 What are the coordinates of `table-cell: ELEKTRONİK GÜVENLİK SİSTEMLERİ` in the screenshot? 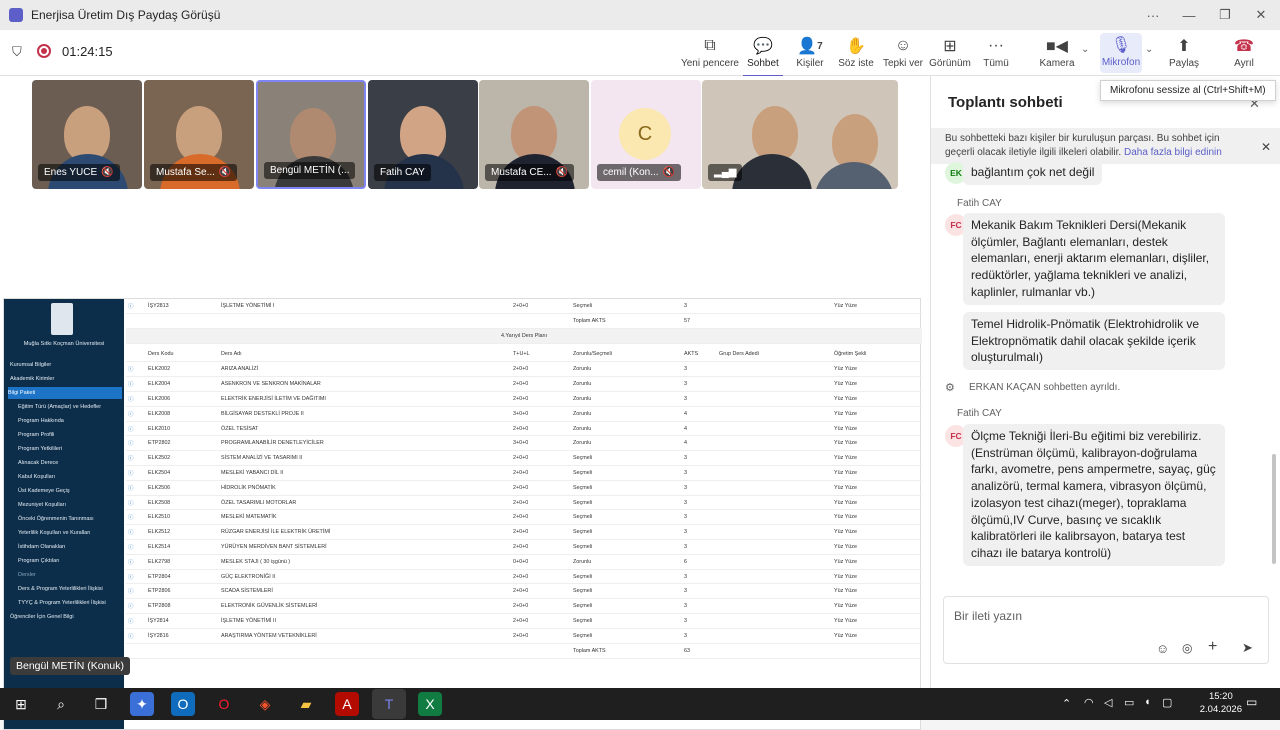 It's located at (365, 606).